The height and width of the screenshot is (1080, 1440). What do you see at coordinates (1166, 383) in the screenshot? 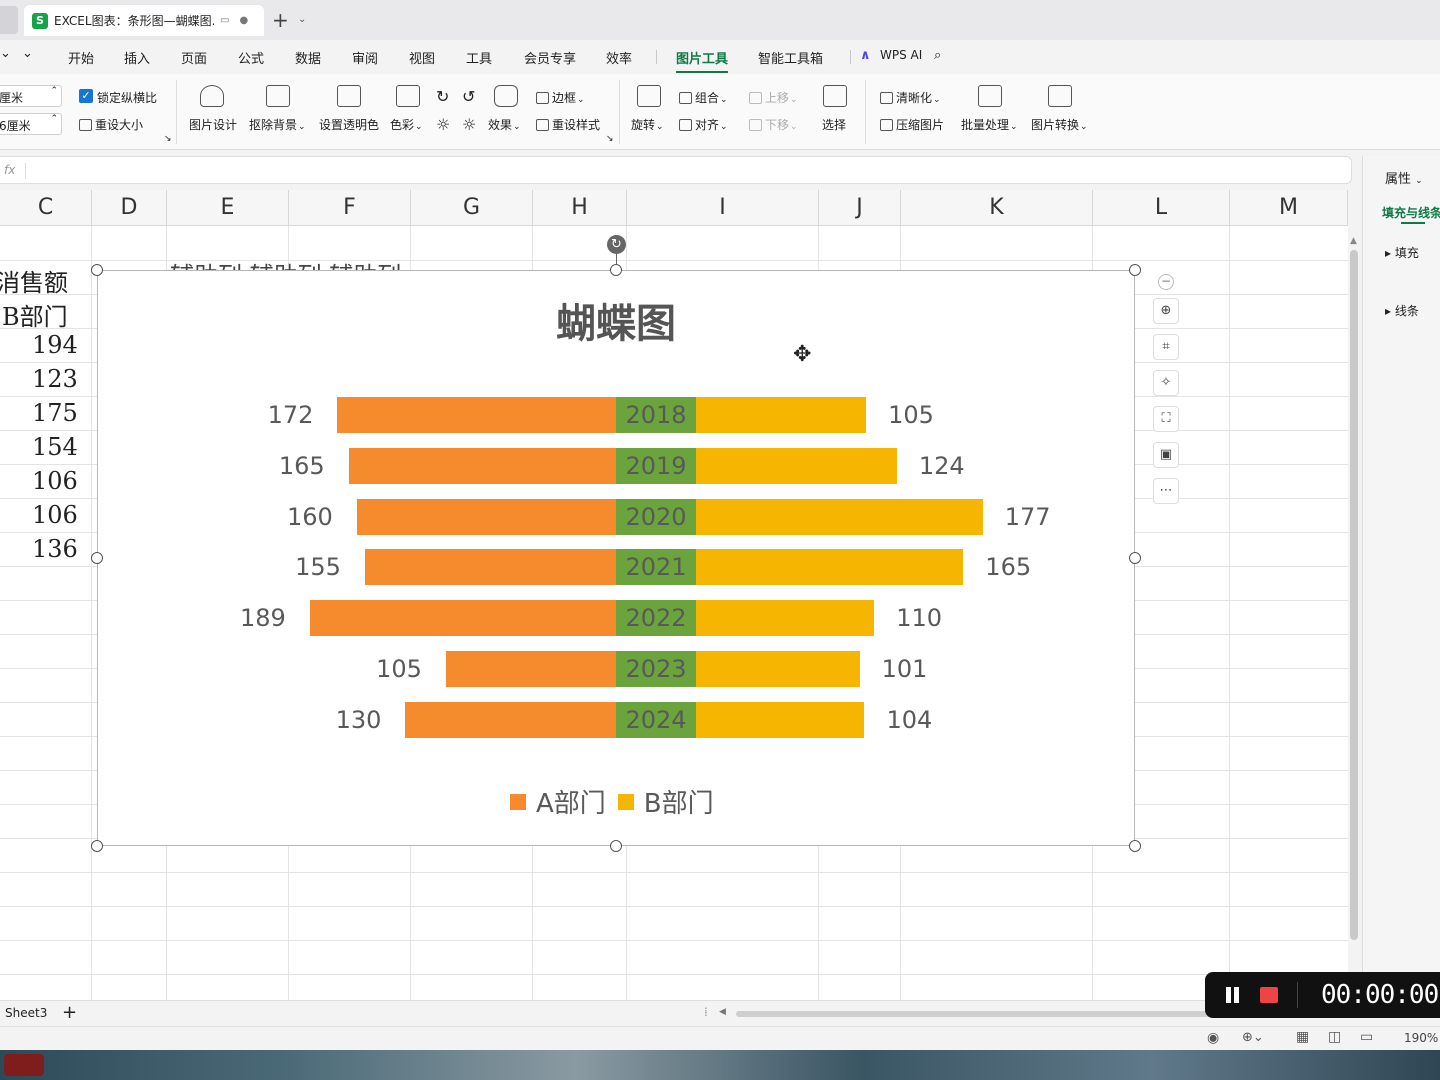
I see `magic-tool-icon: ✧` at bounding box center [1166, 383].